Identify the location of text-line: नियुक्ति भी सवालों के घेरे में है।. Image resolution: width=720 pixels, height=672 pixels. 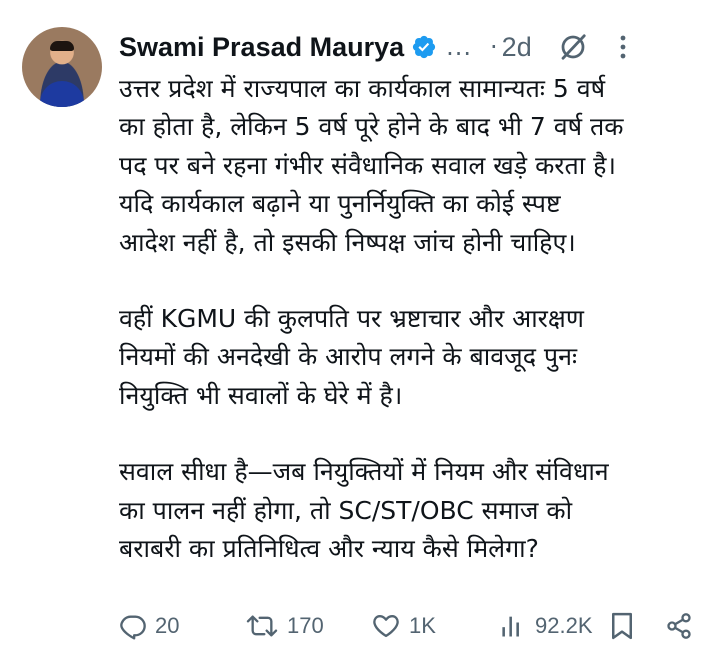
(261, 395).